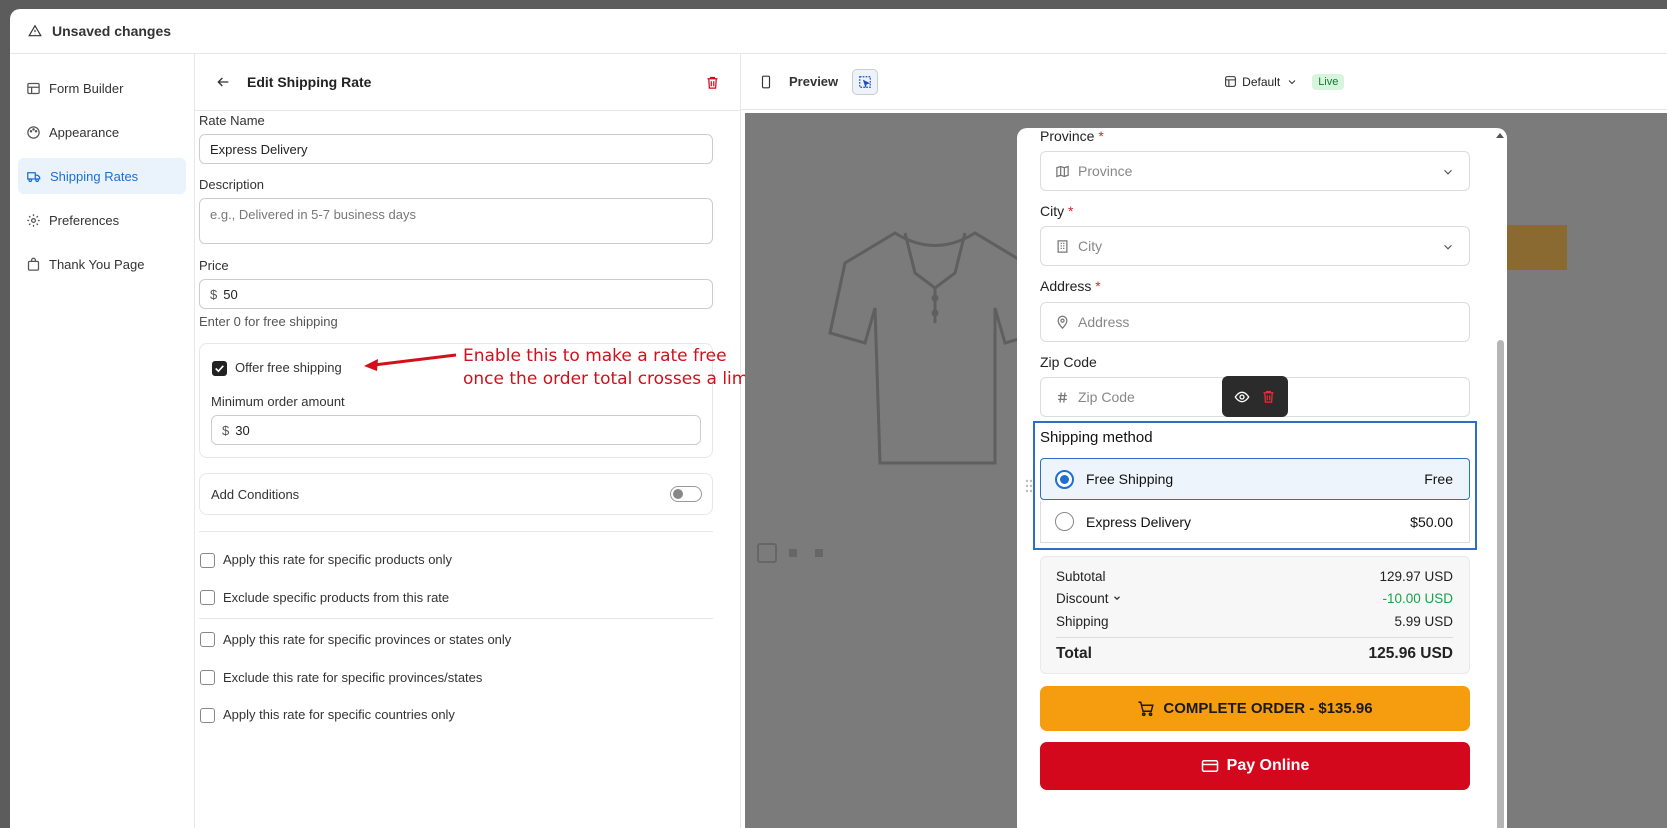 The width and height of the screenshot is (1667, 828). I want to click on specific-products-checkbox, so click(207, 560).